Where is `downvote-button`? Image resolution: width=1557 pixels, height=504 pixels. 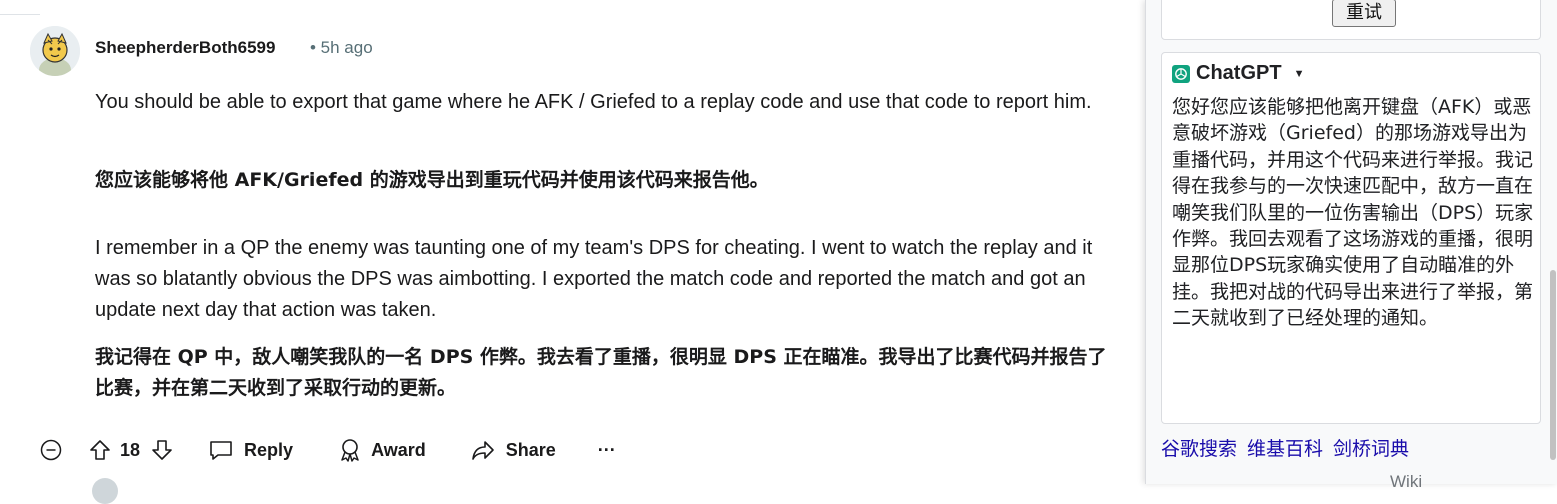
downvote-button is located at coordinates (162, 450).